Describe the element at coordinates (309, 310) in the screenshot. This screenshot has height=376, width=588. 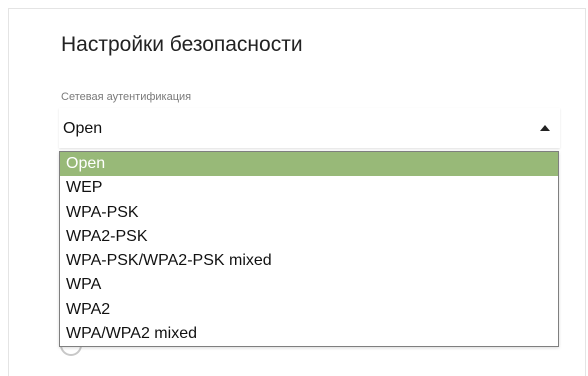
I see `dropdown-option-wpa2: WPA2` at that location.